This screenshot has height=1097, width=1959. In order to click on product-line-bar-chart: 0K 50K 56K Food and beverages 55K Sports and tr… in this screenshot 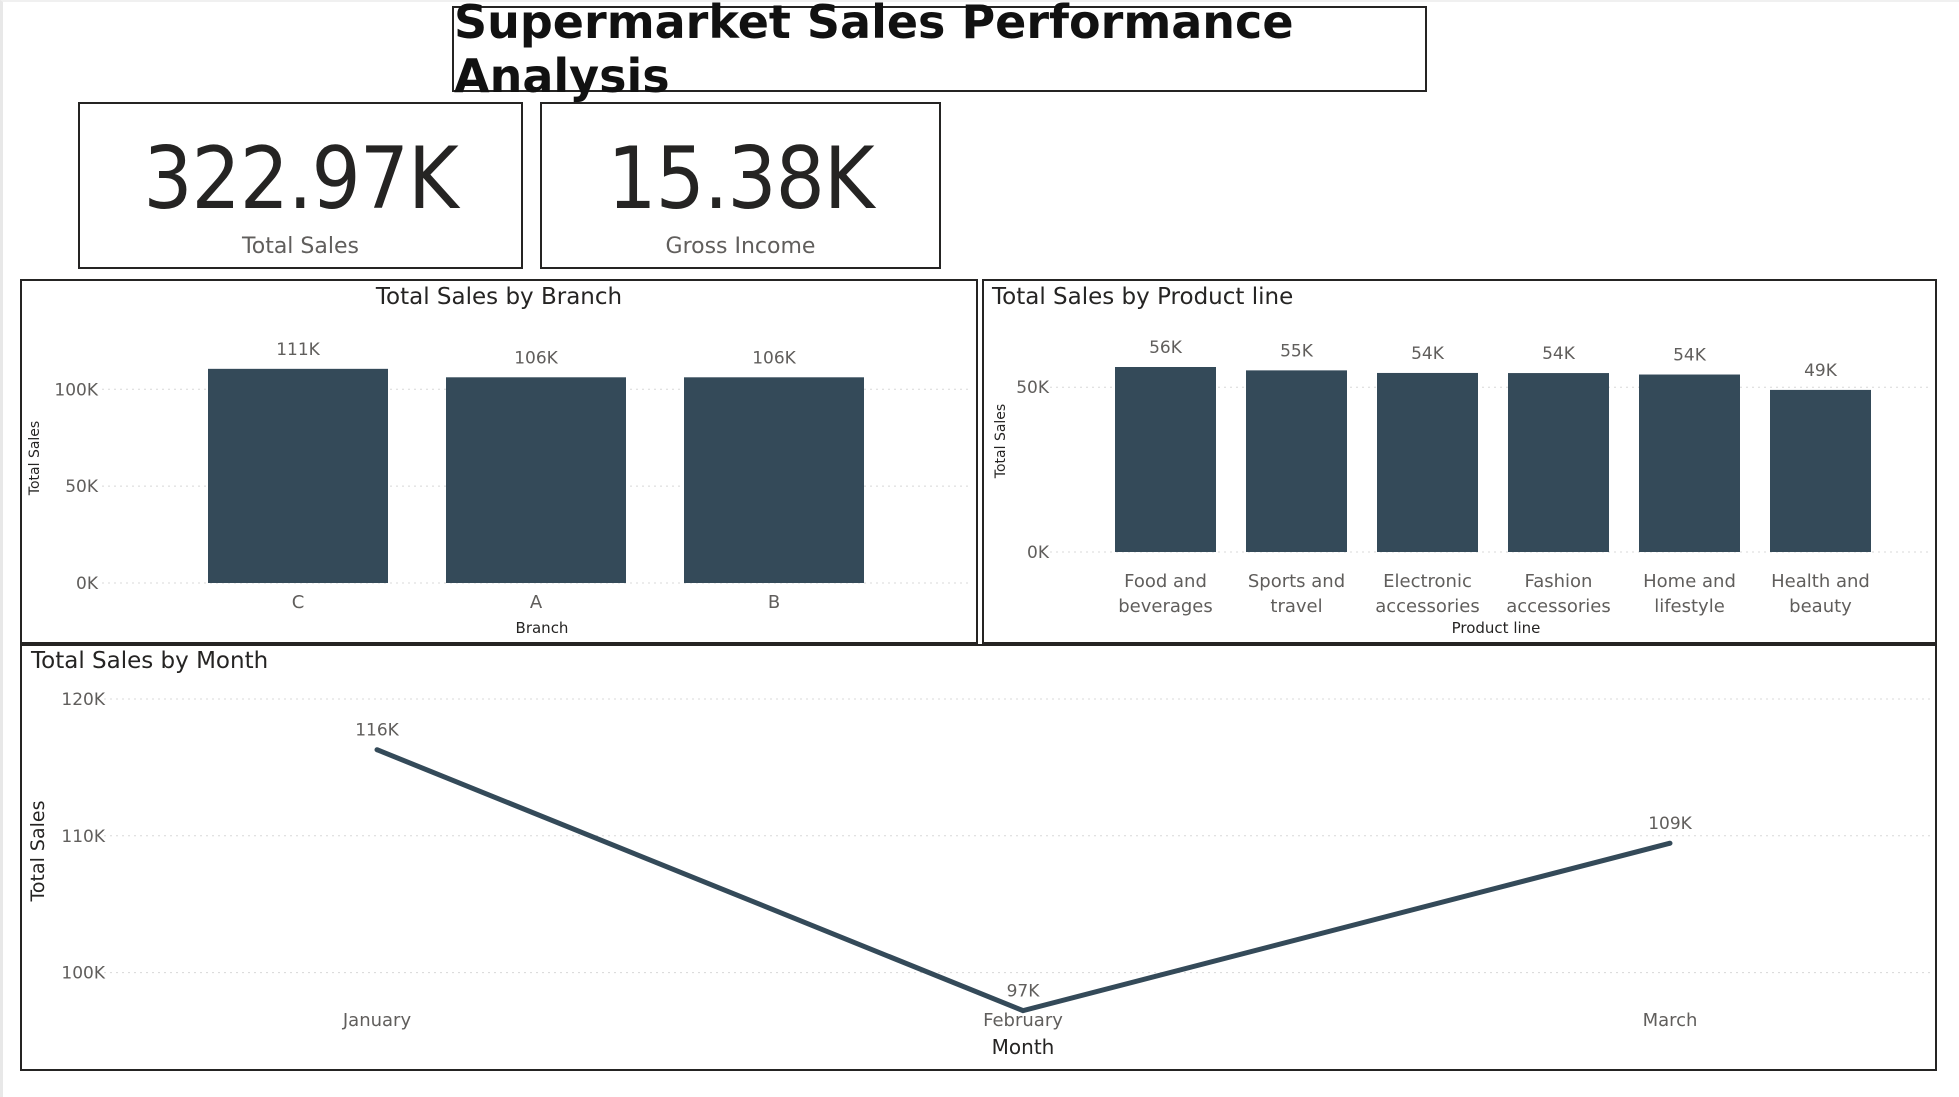, I will do `click(1462, 487)`.